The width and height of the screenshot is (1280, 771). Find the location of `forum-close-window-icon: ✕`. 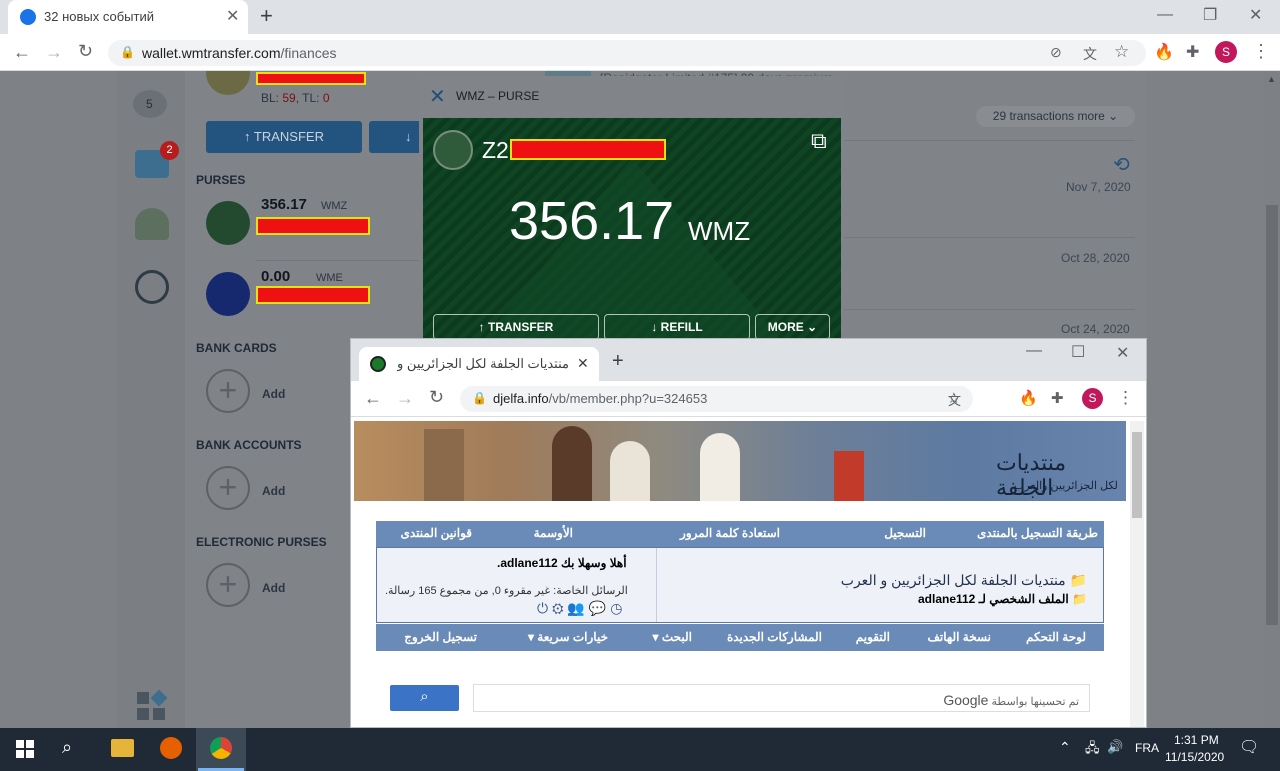

forum-close-window-icon: ✕ is located at coordinates (1122, 353).